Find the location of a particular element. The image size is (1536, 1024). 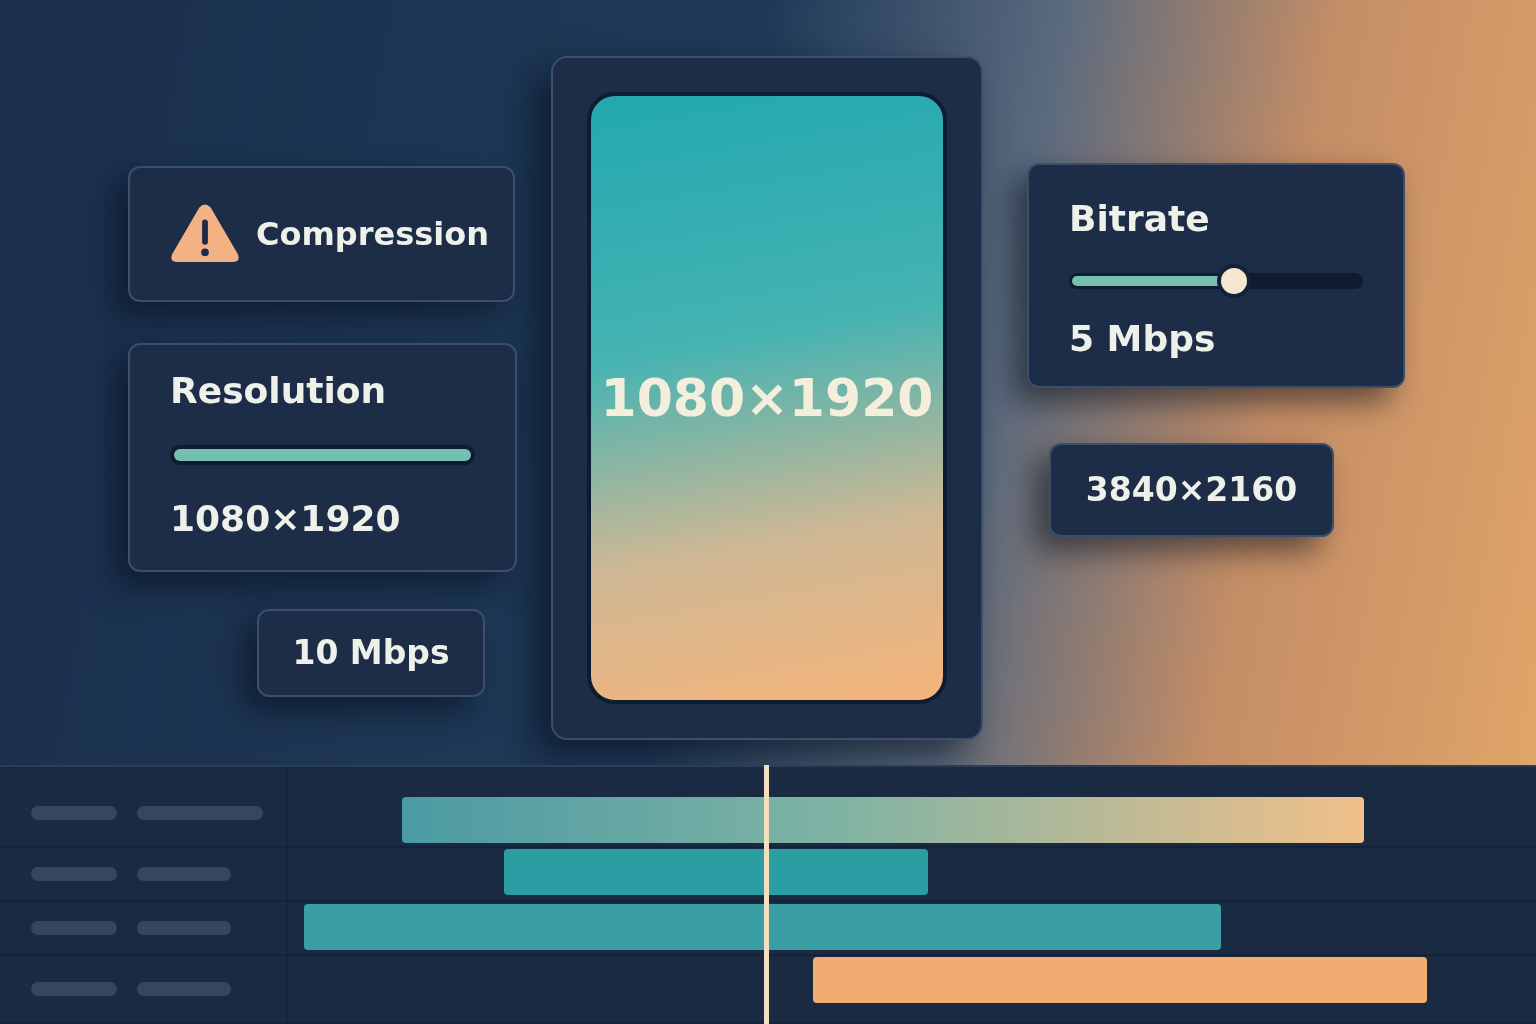

resolution-value: 1080×1920 is located at coordinates (286, 519).